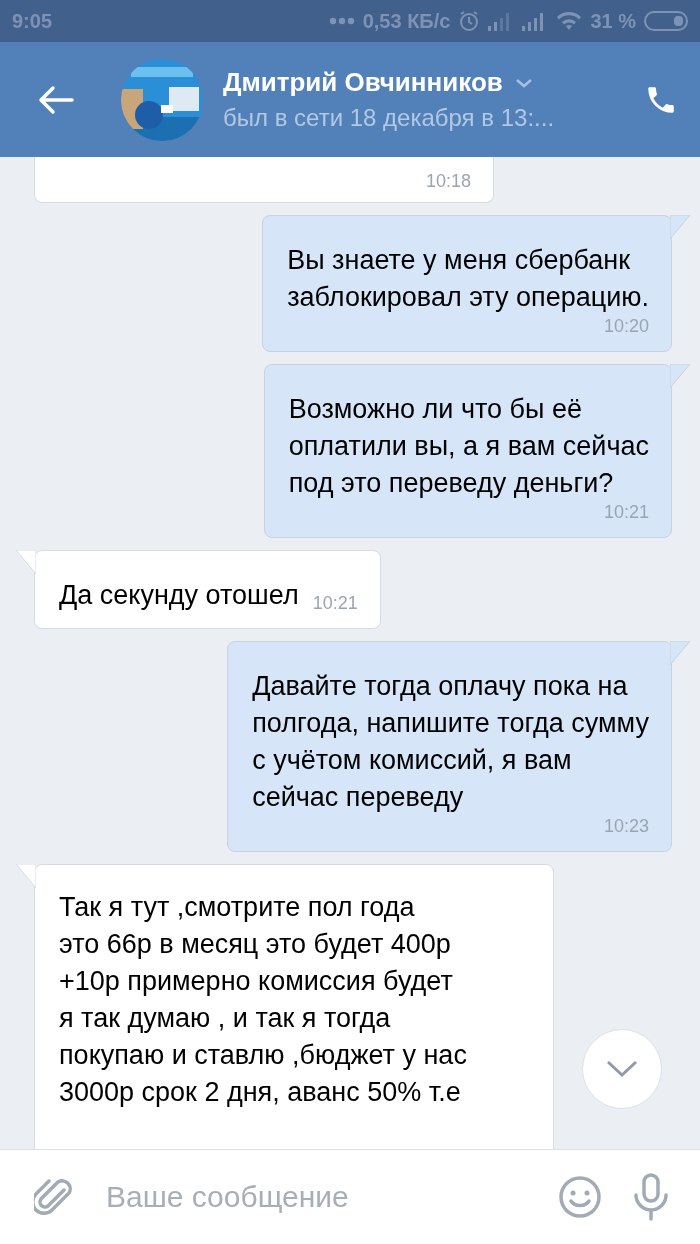  I want to click on battery-percent: 31 %, so click(613, 21).